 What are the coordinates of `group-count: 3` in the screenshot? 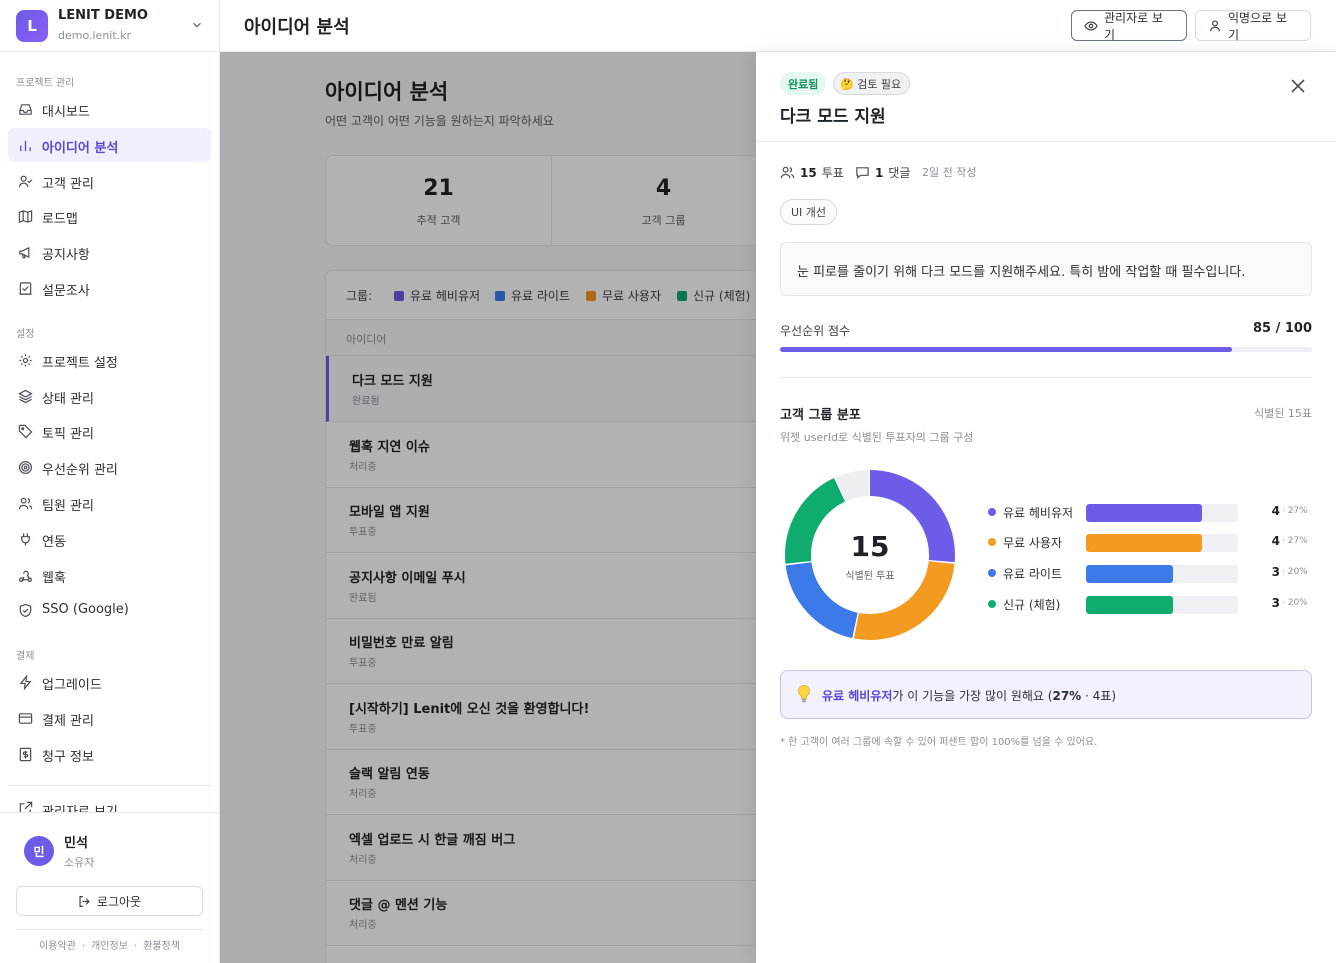 It's located at (1275, 572).